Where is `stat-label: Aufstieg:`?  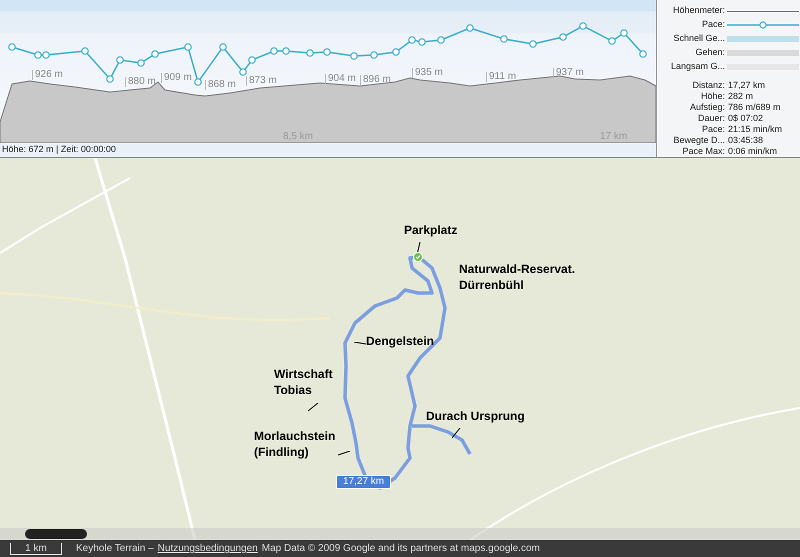
stat-label: Aufstieg: is located at coordinates (706, 107).